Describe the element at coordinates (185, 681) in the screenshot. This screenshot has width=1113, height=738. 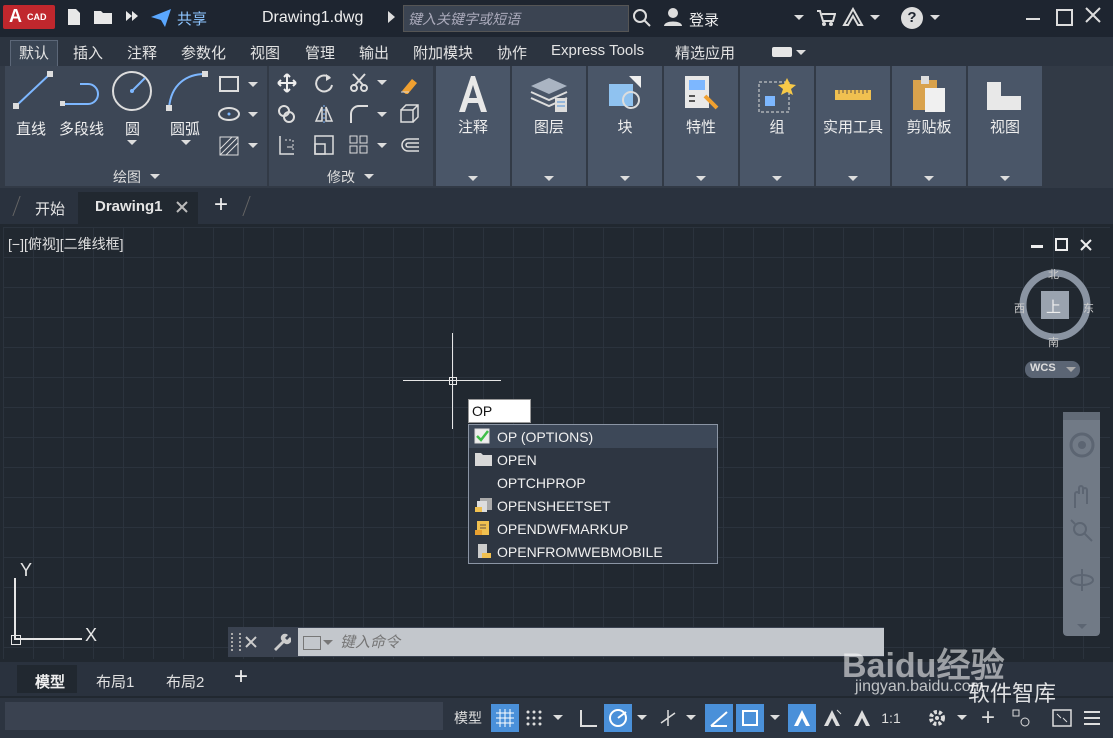
I see `layout-tab-2: 布局2` at that location.